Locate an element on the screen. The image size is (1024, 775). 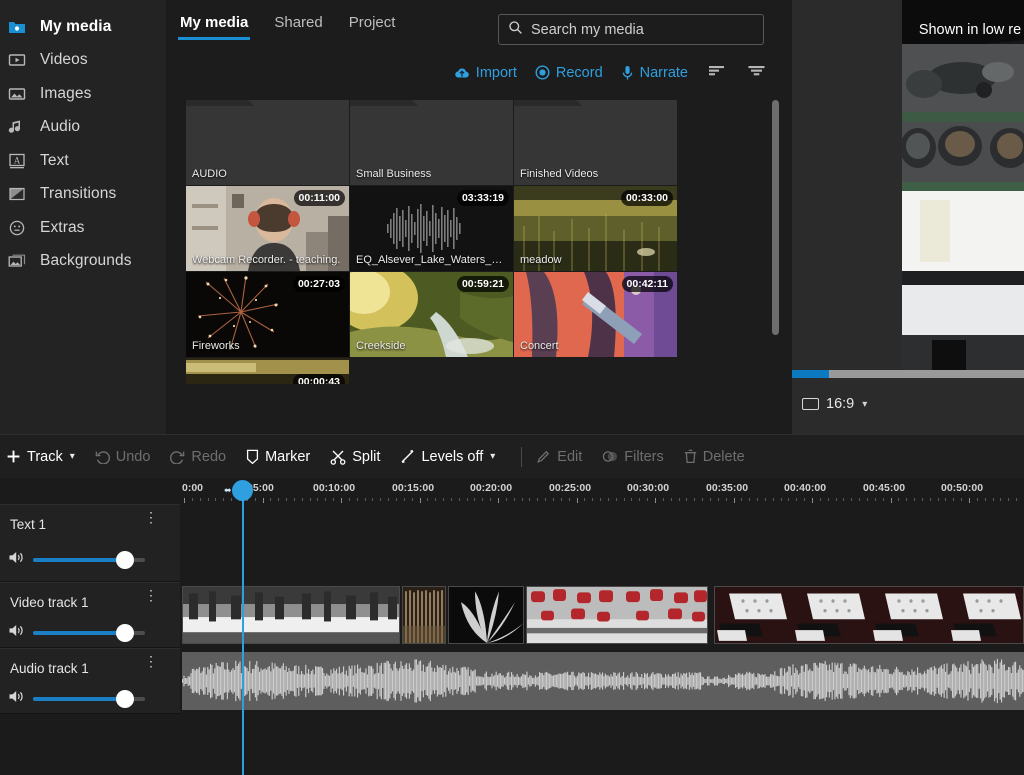
ruler-tick: 00:40:00 is located at coordinates (805, 488).